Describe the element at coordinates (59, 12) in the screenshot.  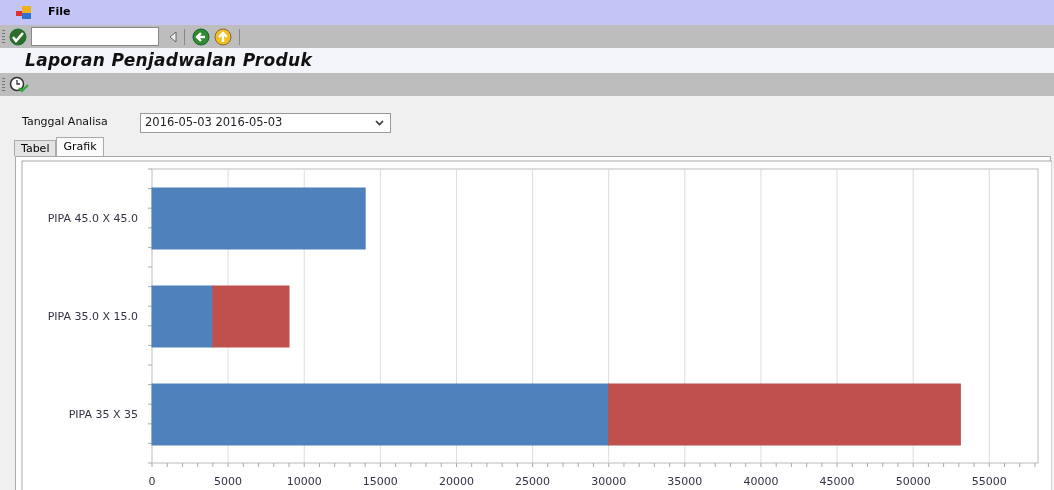
I see `menu-item: File` at that location.